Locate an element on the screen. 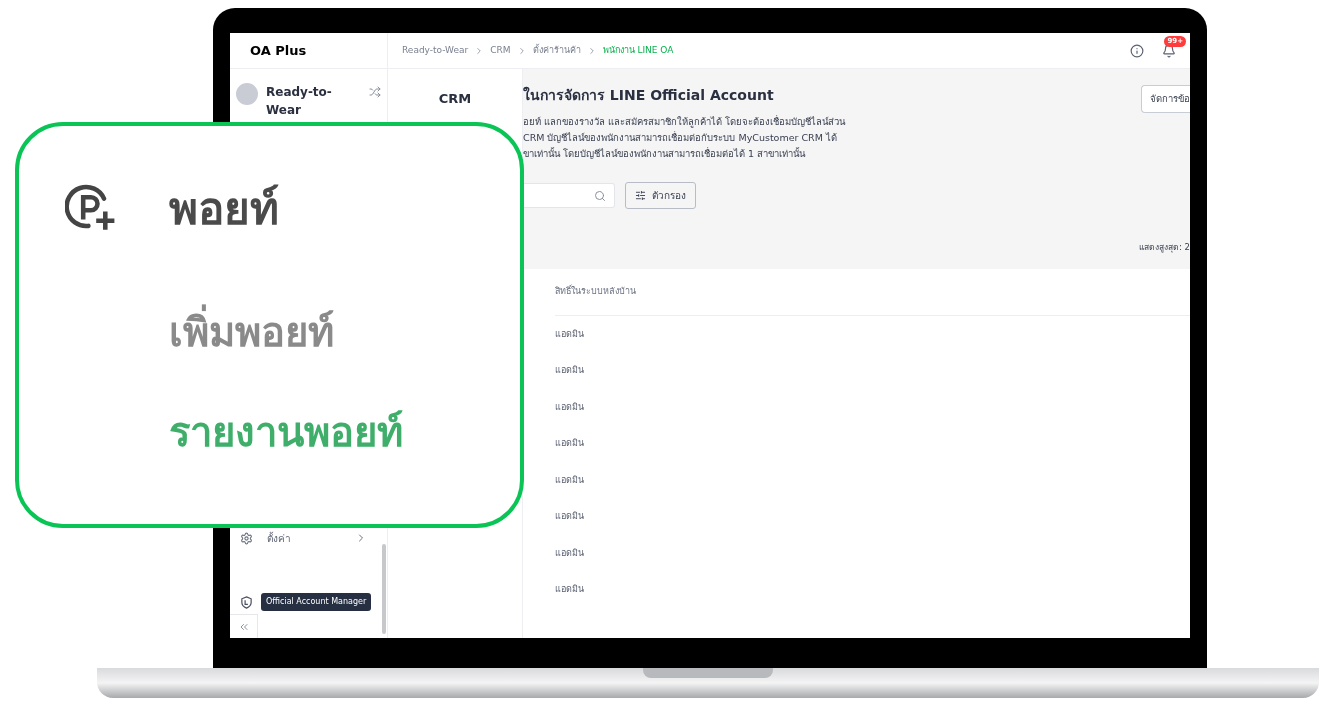 This screenshot has height=713, width=1319. info-icon is located at coordinates (1137, 50).